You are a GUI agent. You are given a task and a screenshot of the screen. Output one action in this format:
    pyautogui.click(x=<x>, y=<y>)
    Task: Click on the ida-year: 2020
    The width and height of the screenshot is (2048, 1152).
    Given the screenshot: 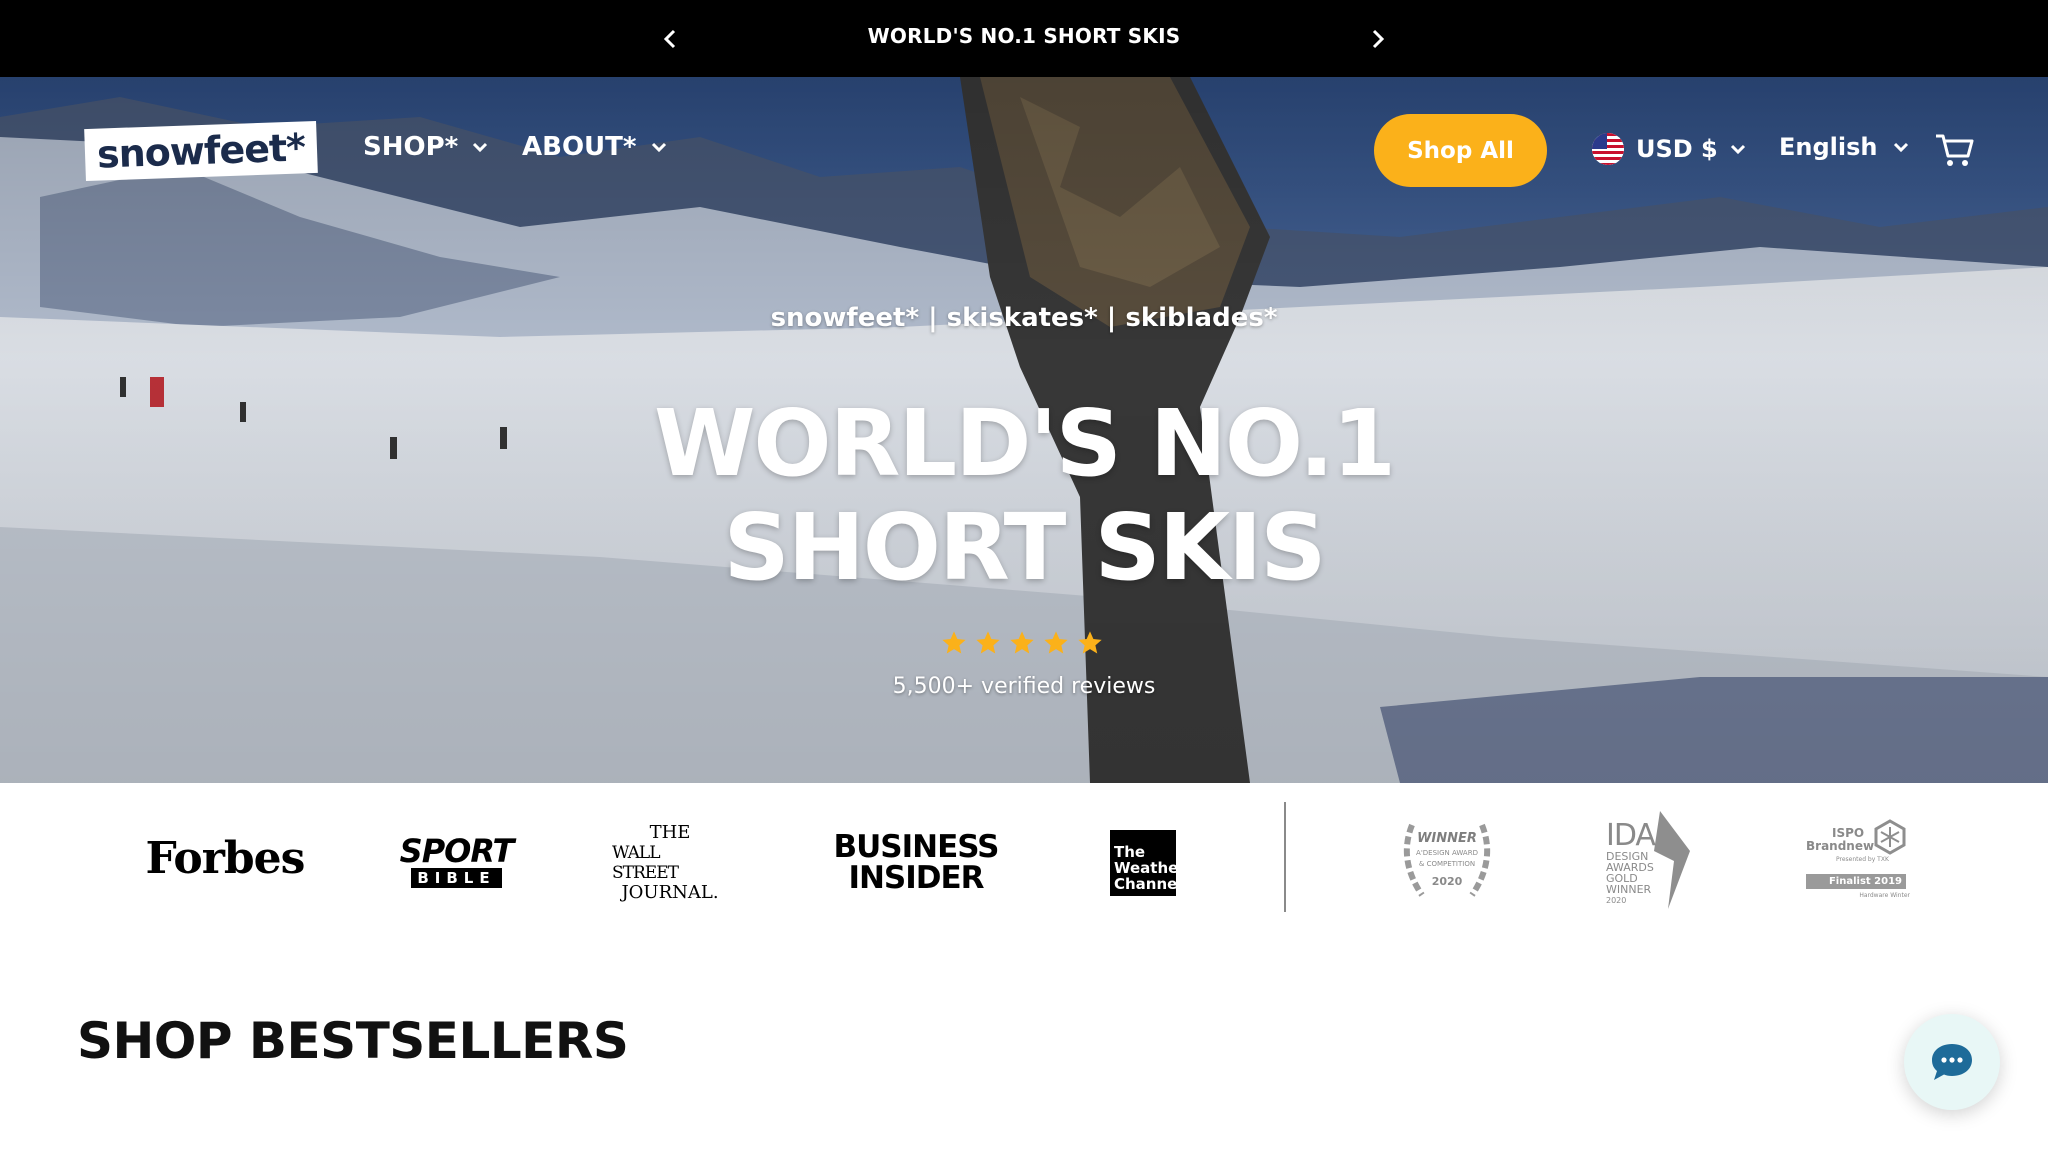 What is the action you would take?
    pyautogui.click(x=1616, y=900)
    